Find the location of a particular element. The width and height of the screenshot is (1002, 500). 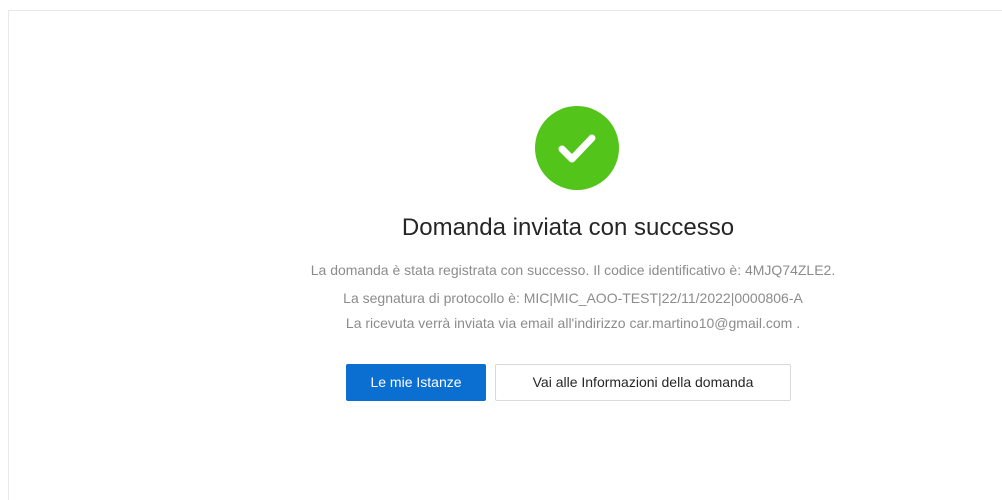

my-applications-button: Le mie Istanze is located at coordinates (416, 382).